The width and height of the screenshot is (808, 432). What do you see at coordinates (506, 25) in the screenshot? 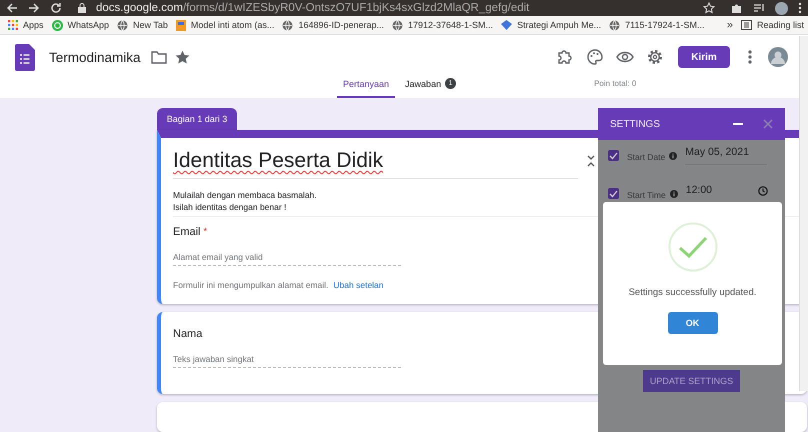
I see `diamond-icon` at bounding box center [506, 25].